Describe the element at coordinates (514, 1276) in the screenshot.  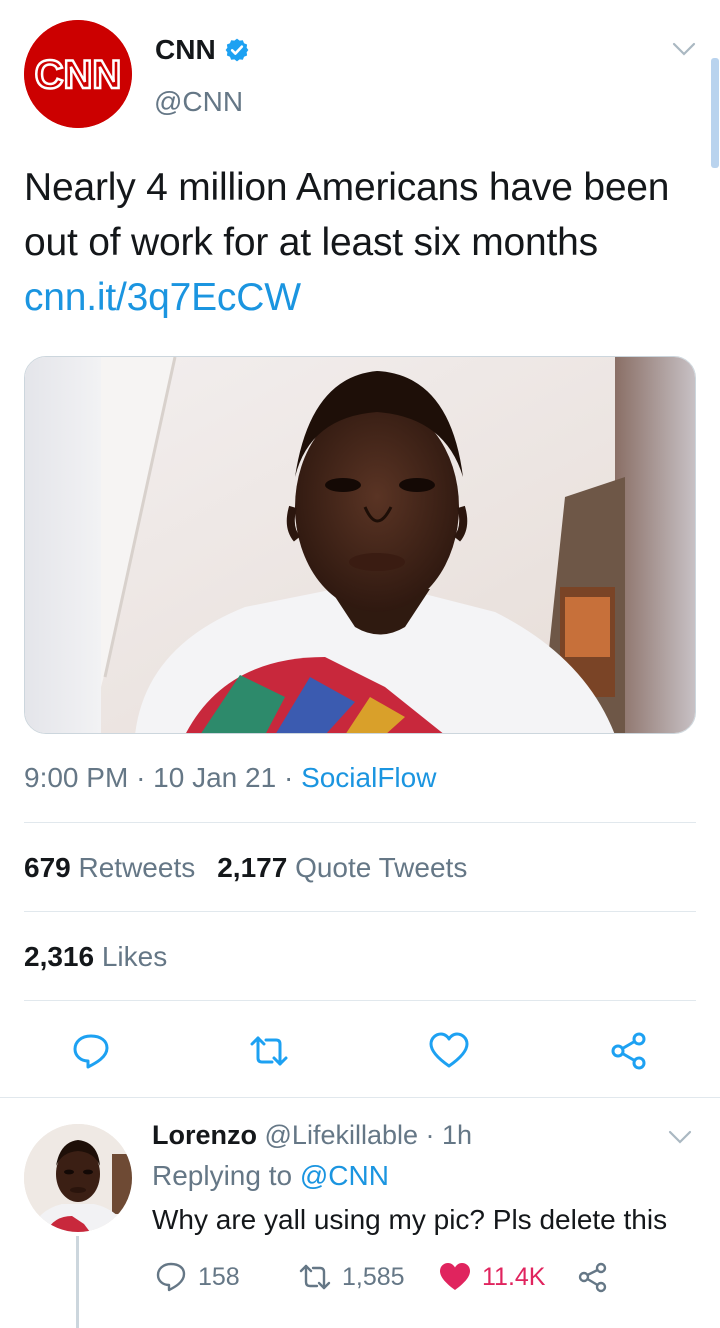
I see `reply-like-count: 11.4K` at that location.